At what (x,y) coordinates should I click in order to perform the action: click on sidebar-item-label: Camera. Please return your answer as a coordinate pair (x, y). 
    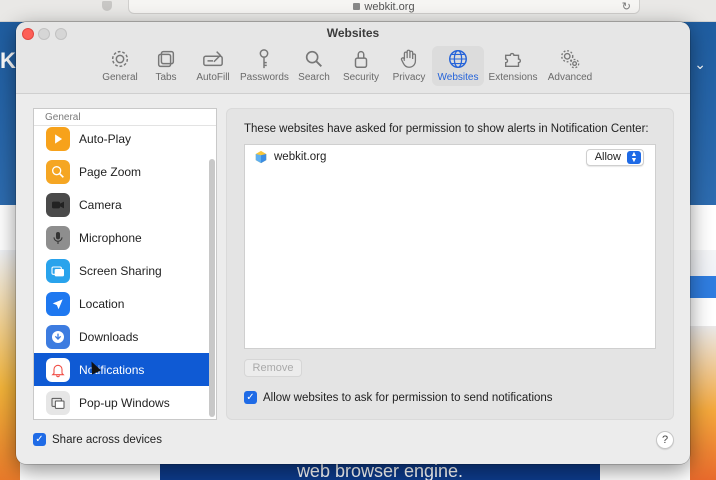
    Looking at the image, I should click on (100, 204).